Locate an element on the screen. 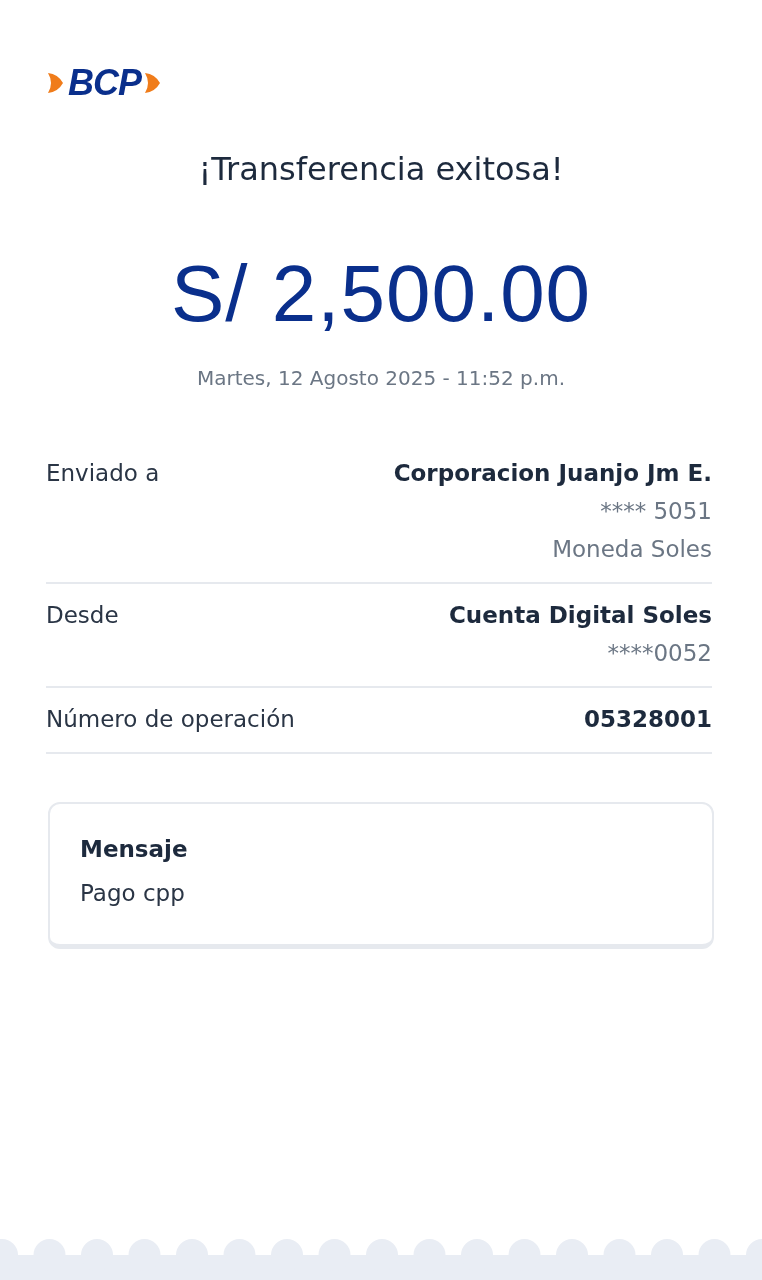  logo-text: BCP is located at coordinates (104, 83).